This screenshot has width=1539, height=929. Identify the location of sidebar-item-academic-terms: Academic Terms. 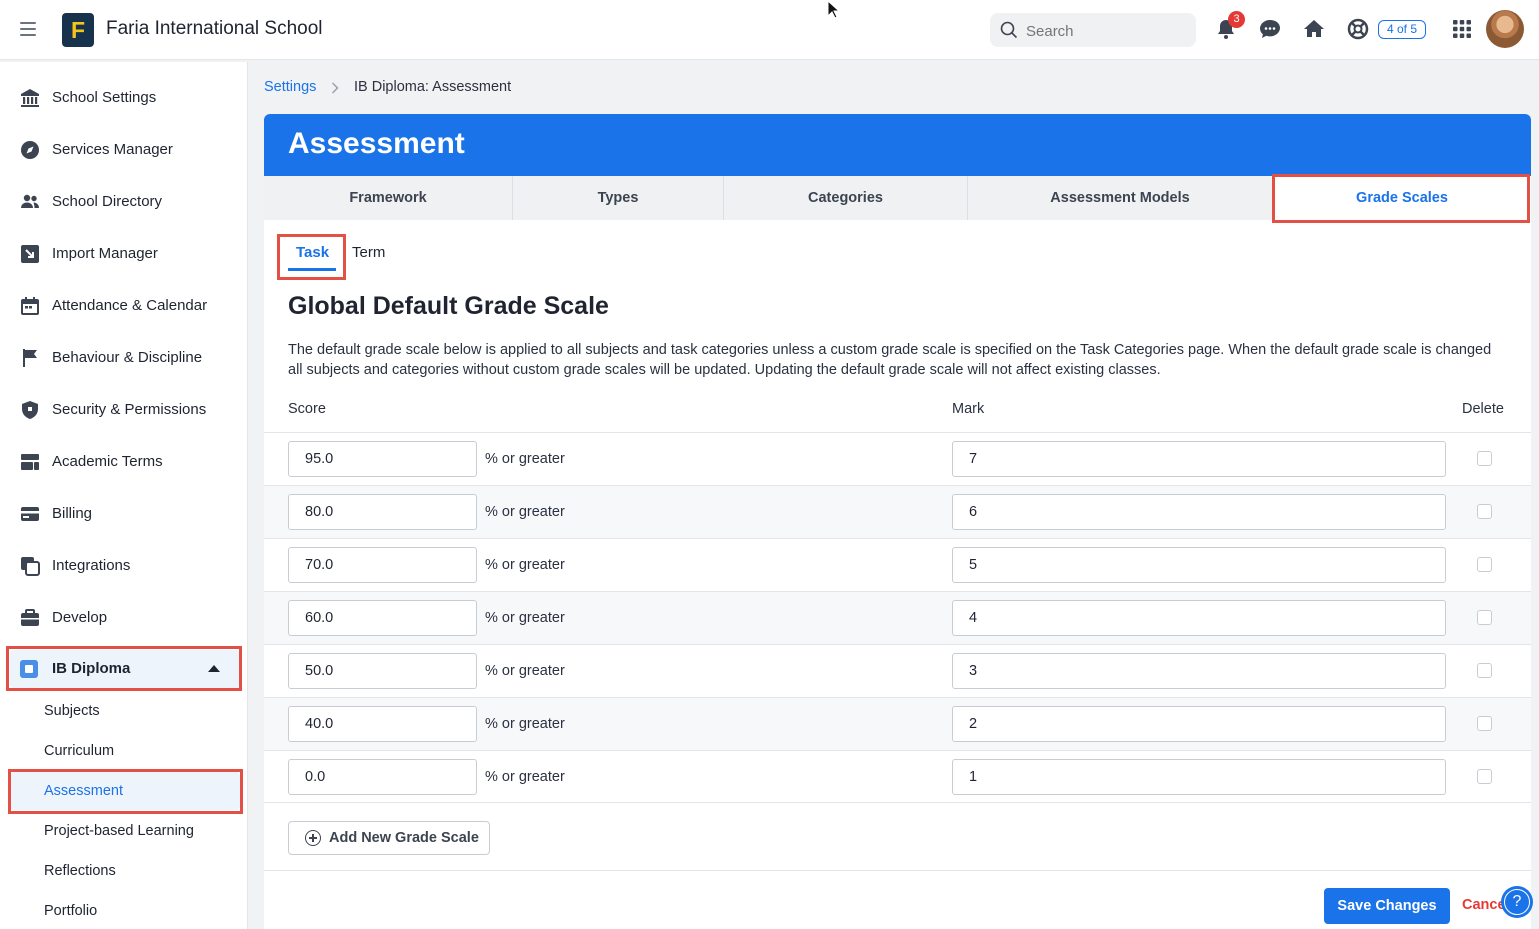
(124, 462).